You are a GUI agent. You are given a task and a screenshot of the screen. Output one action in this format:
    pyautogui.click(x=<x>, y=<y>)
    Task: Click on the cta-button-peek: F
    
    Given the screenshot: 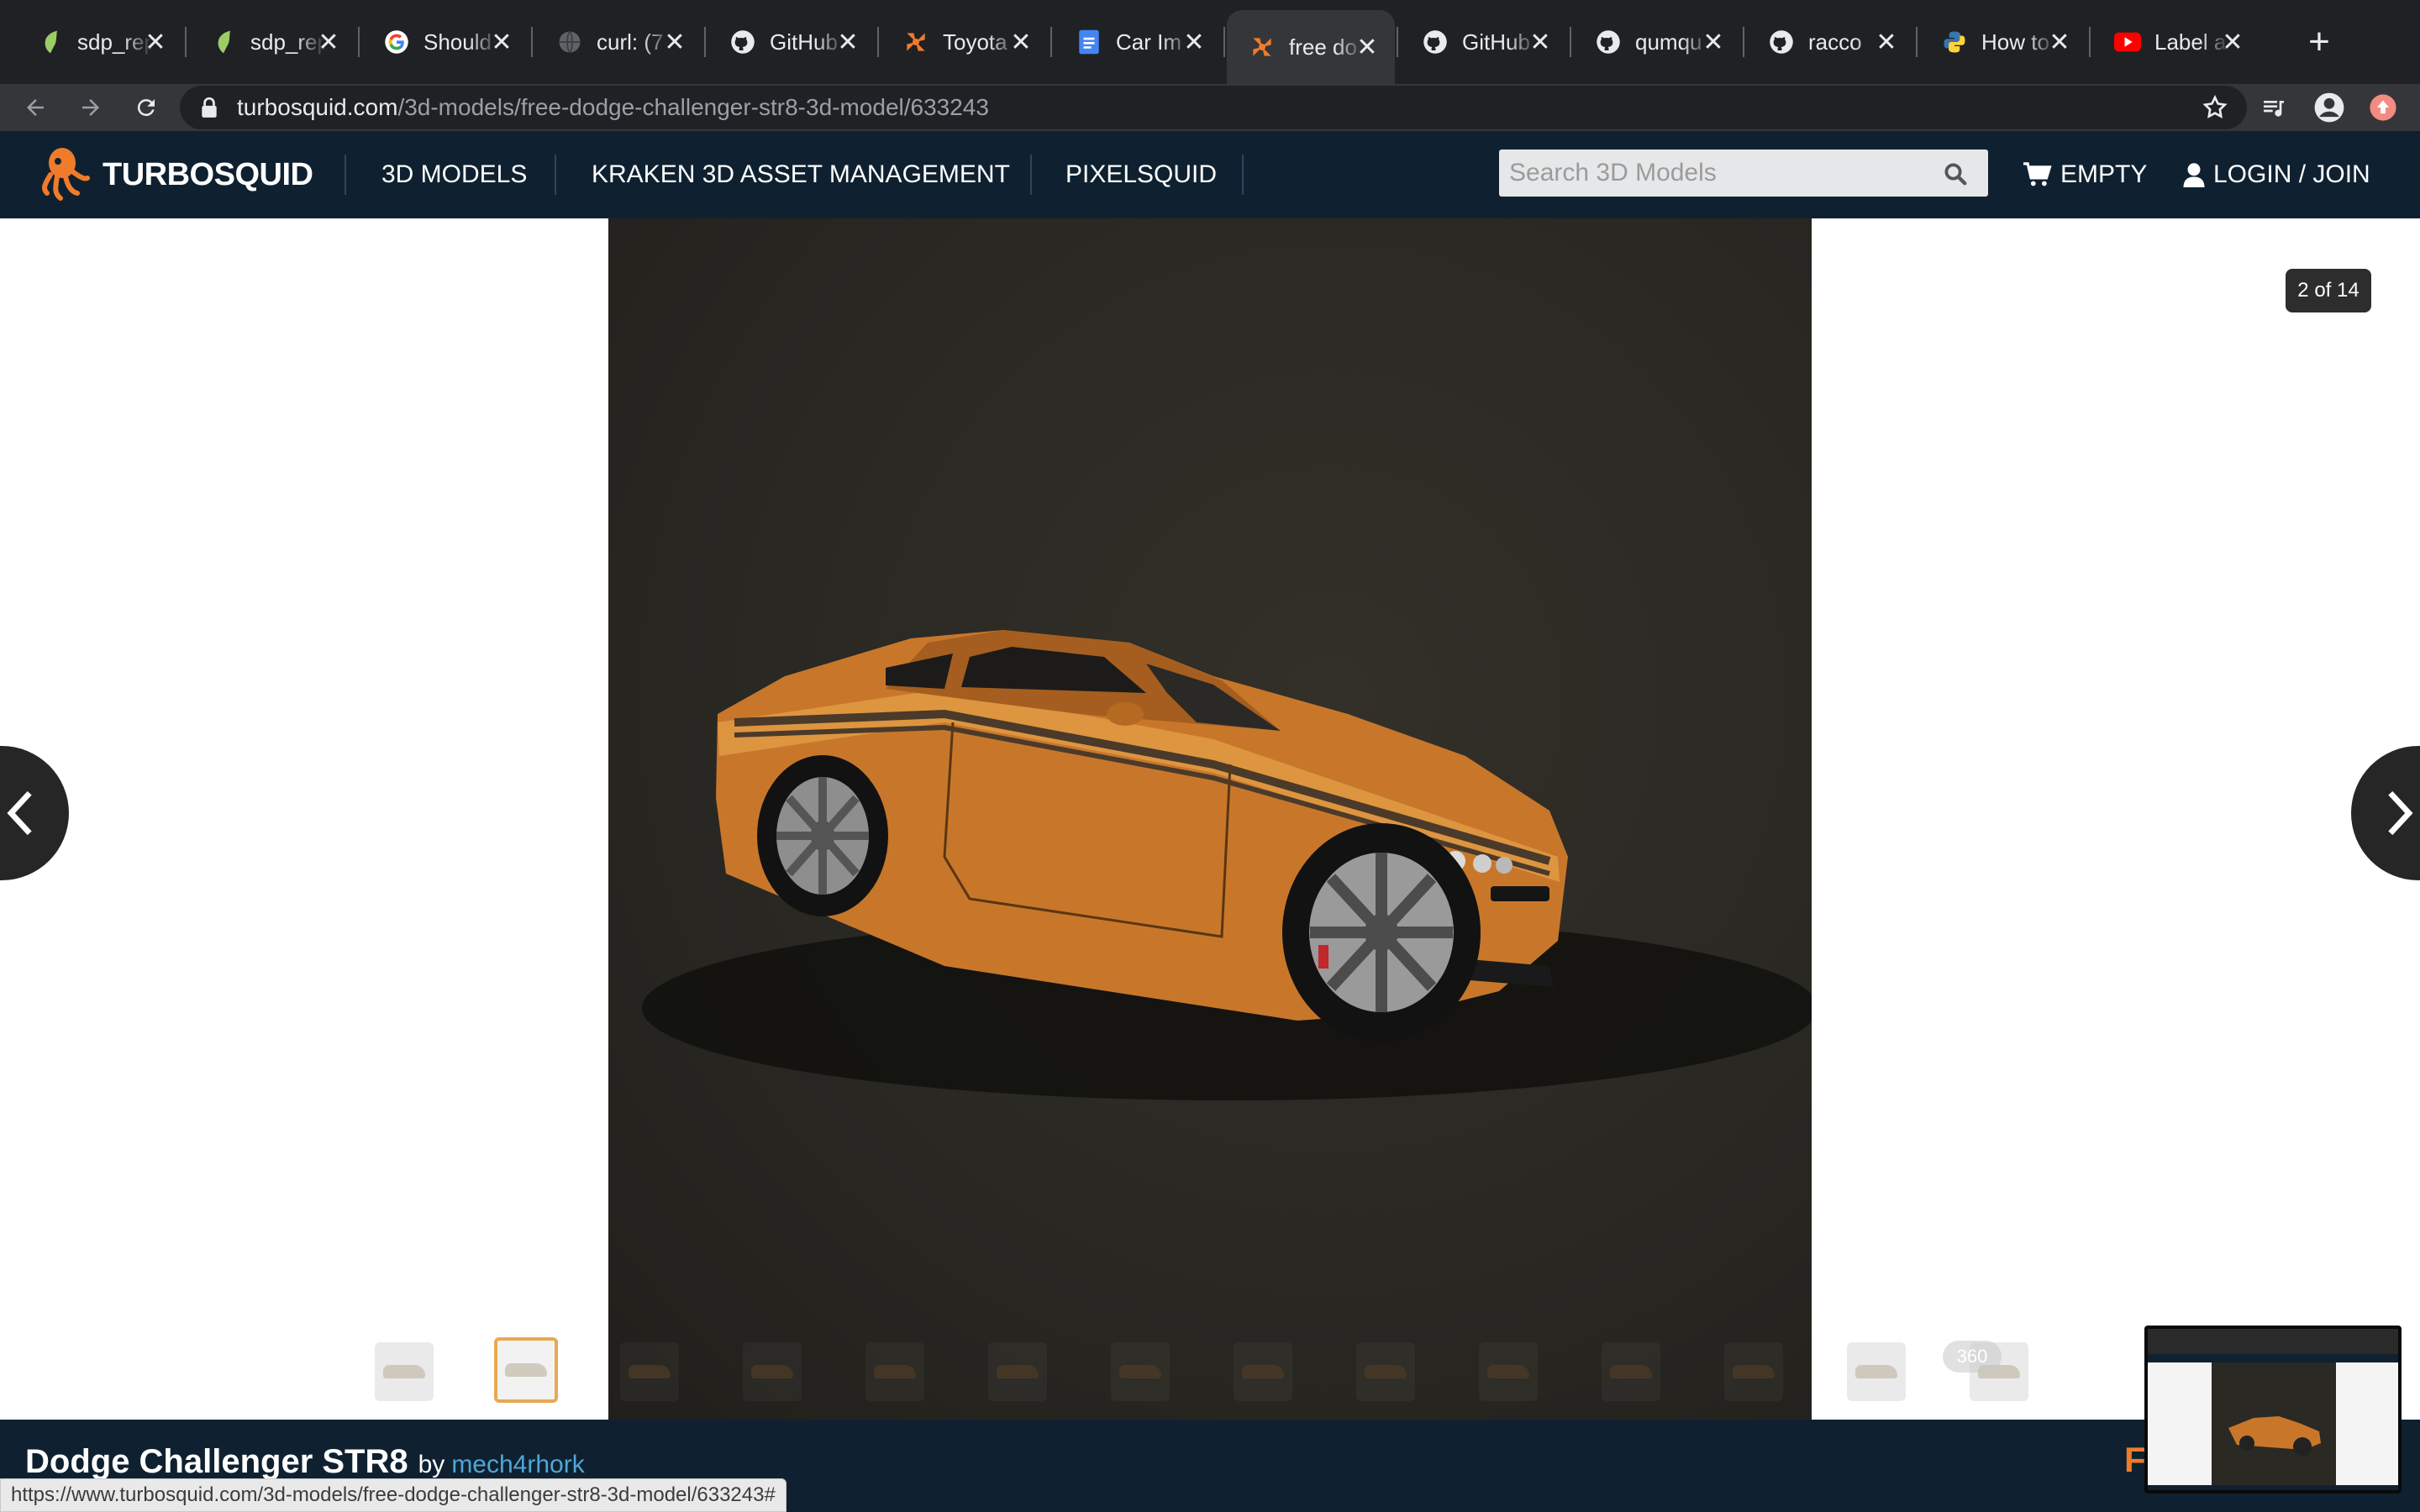 What is the action you would take?
    pyautogui.click(x=2135, y=1460)
    